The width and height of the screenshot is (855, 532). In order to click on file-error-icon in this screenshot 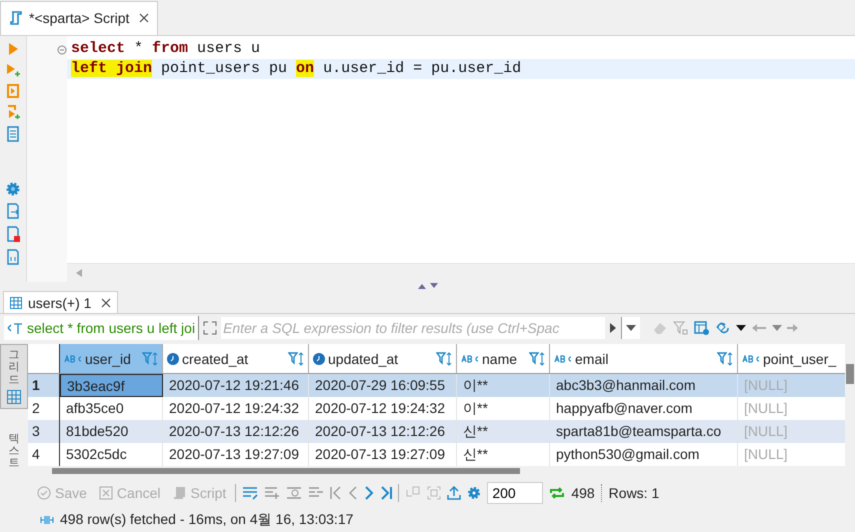, I will do `click(13, 234)`.